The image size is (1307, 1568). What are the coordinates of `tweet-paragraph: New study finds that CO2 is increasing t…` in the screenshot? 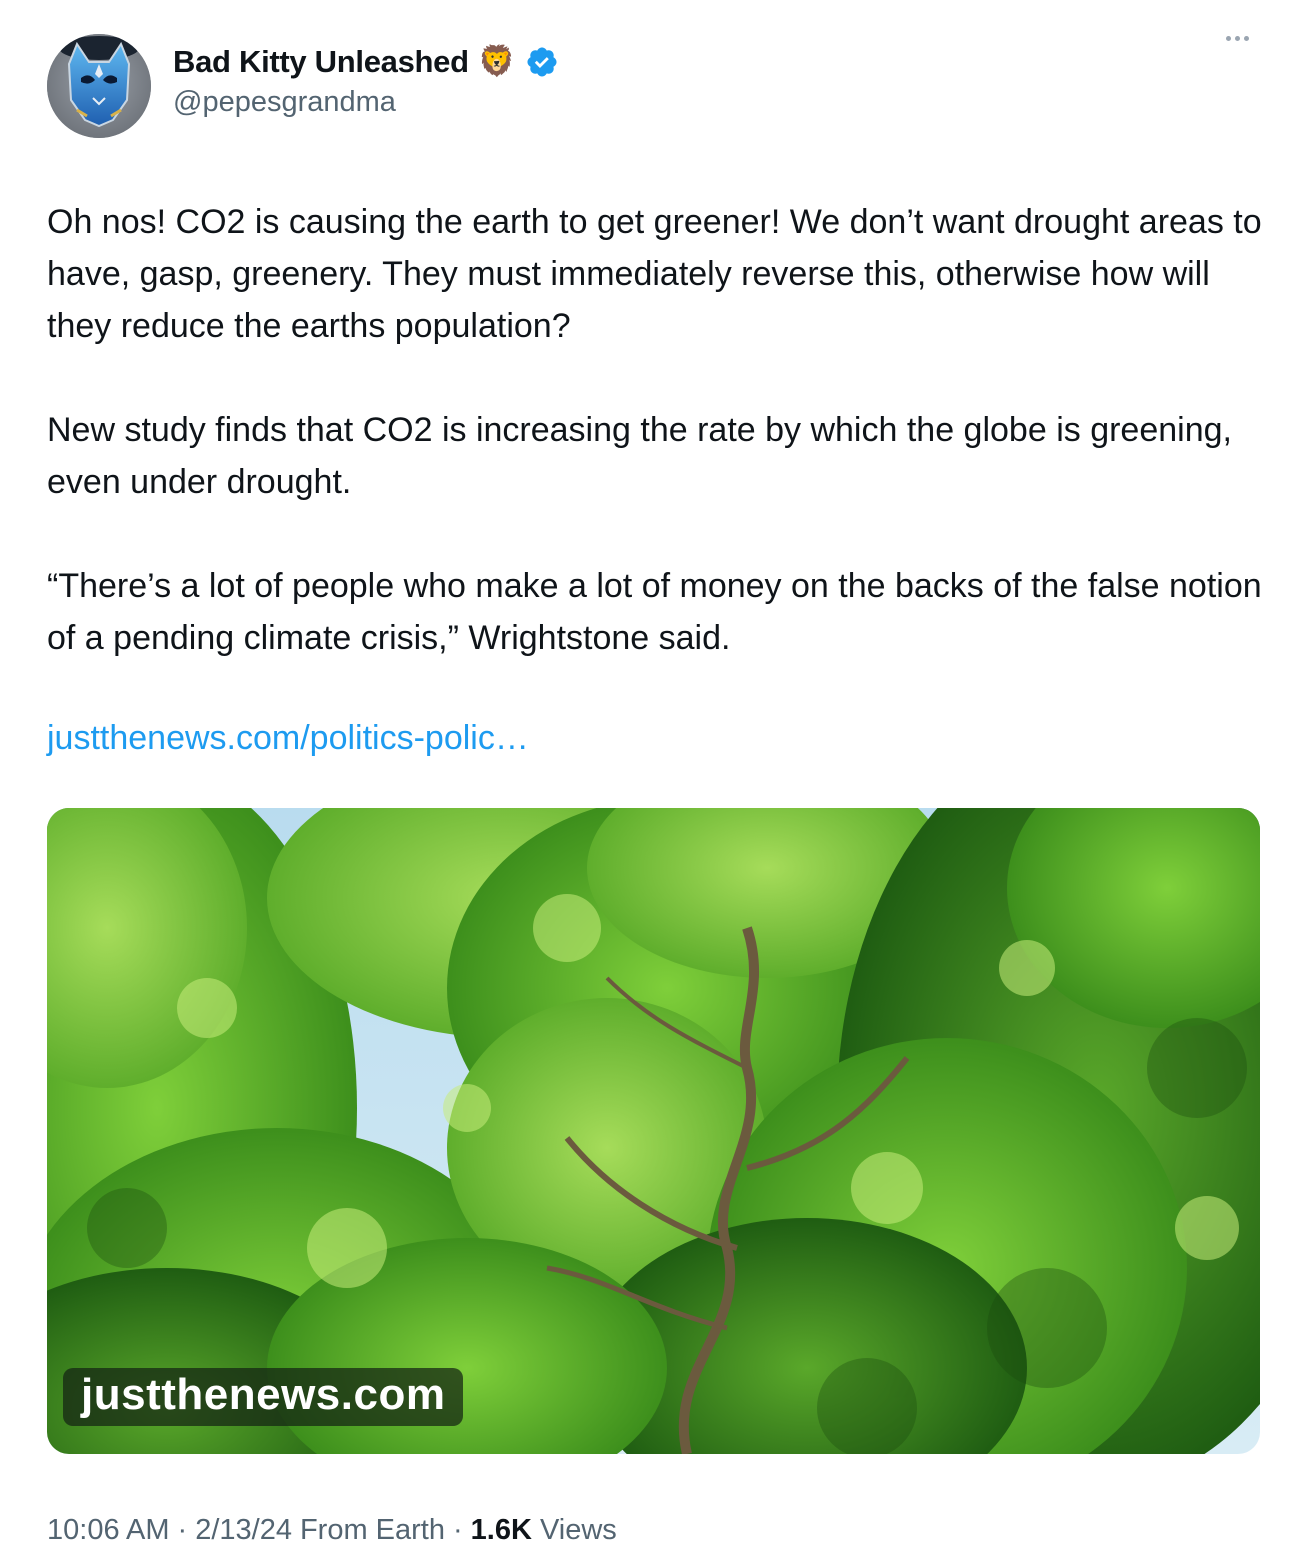 It's located at (639, 456).